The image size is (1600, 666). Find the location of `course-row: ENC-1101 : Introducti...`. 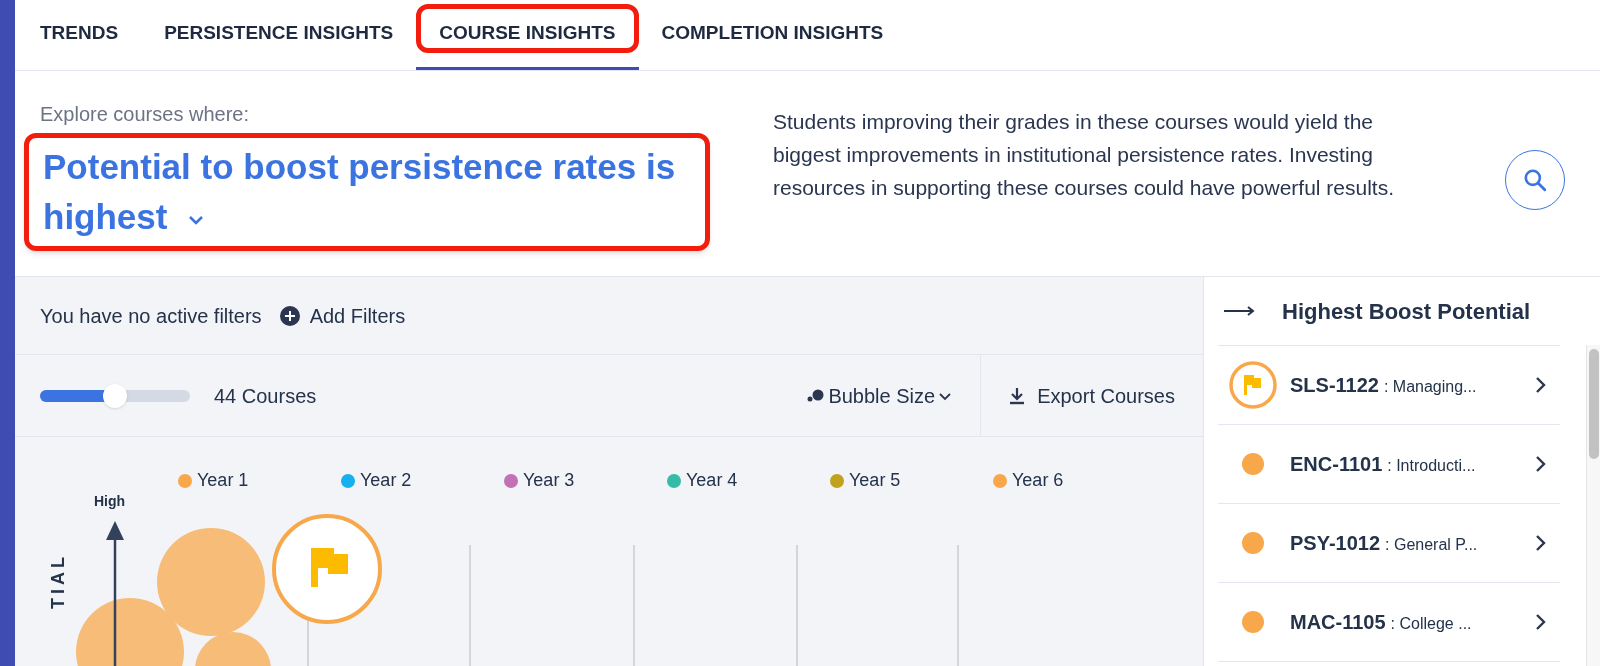

course-row: ENC-1101 : Introducti... is located at coordinates (1389, 464).